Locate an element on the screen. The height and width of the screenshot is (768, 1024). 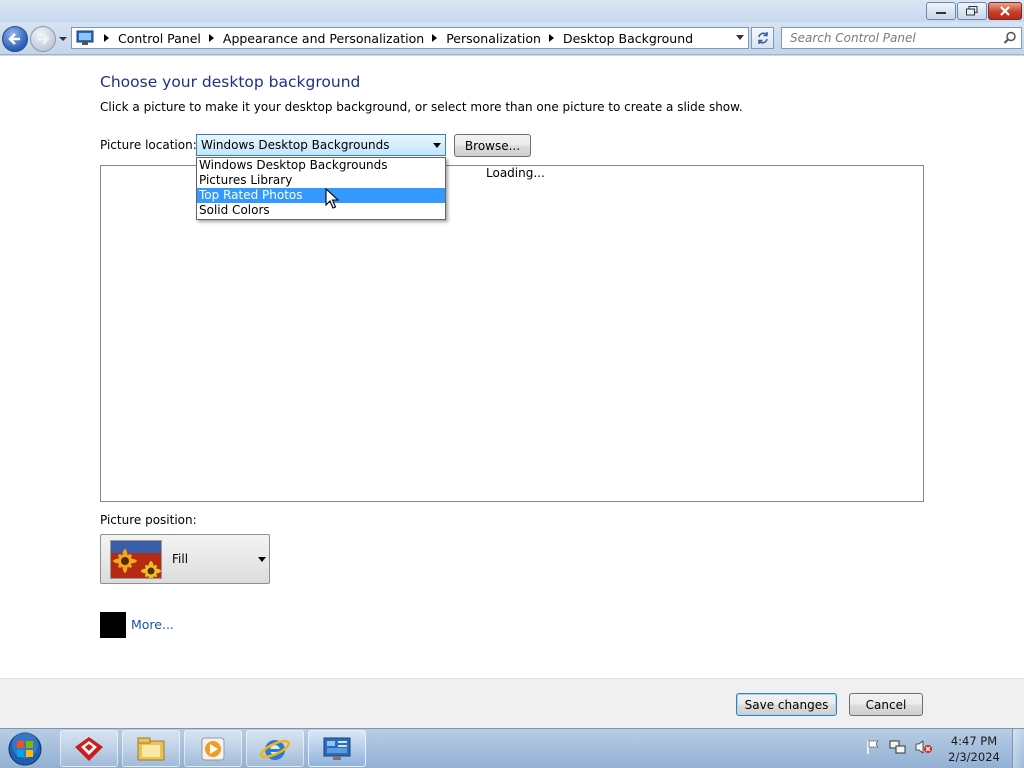
windows-orb-icon is located at coordinates (25, 749).